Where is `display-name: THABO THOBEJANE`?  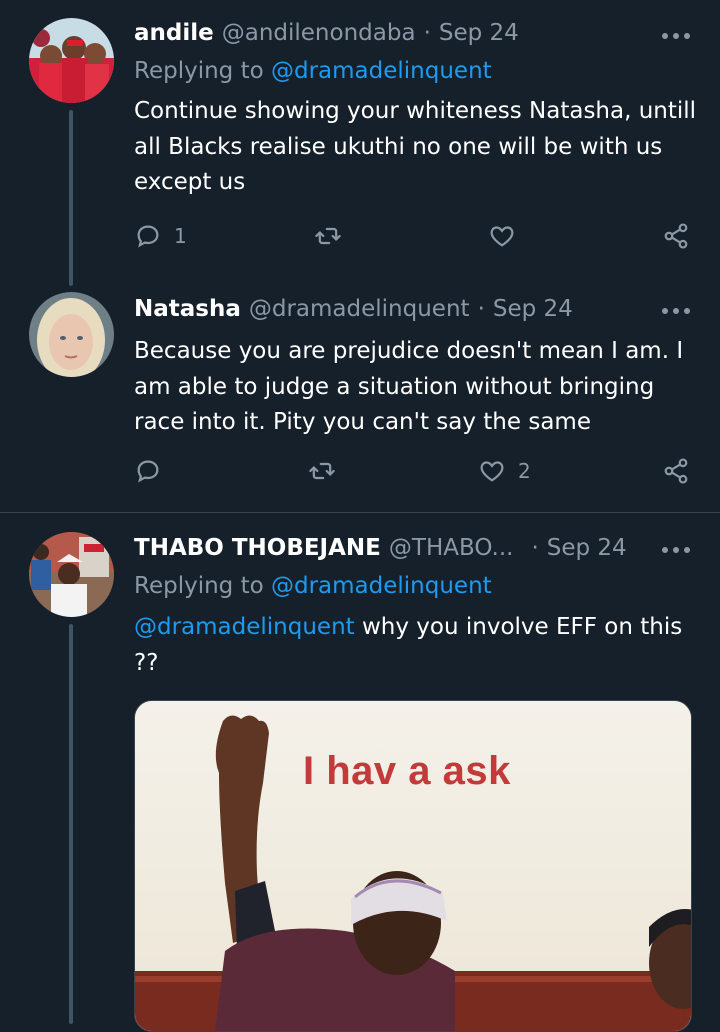 display-name: THABO THOBEJANE is located at coordinates (257, 548).